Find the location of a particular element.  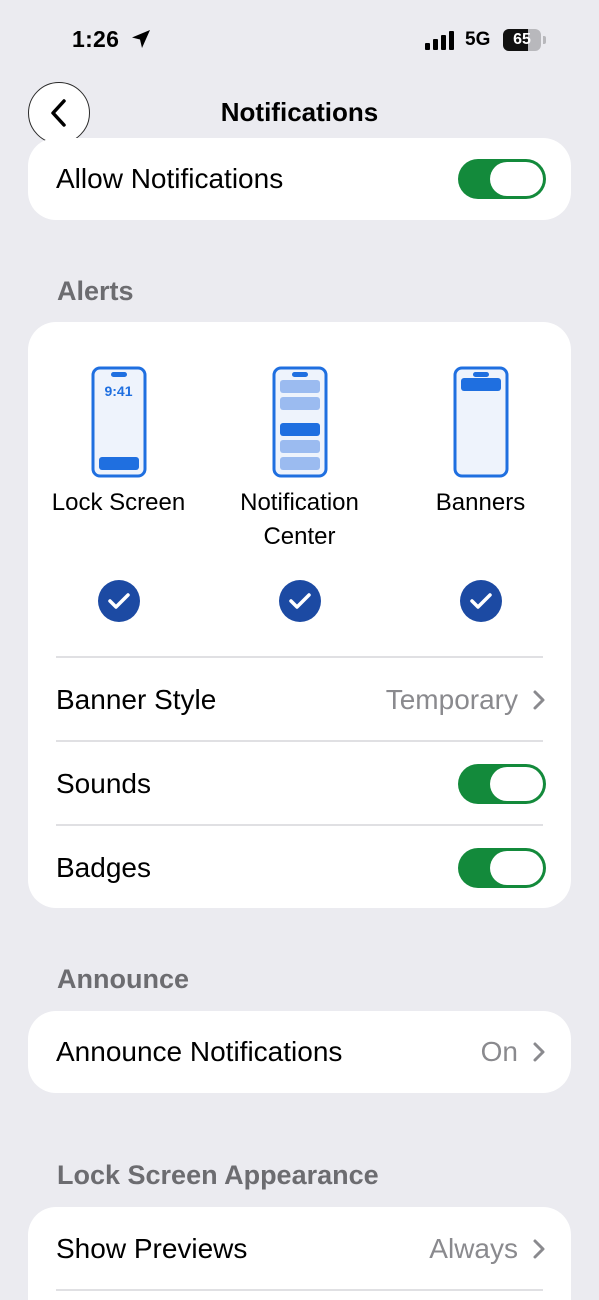

cellular-signal-icon is located at coordinates (439, 40).